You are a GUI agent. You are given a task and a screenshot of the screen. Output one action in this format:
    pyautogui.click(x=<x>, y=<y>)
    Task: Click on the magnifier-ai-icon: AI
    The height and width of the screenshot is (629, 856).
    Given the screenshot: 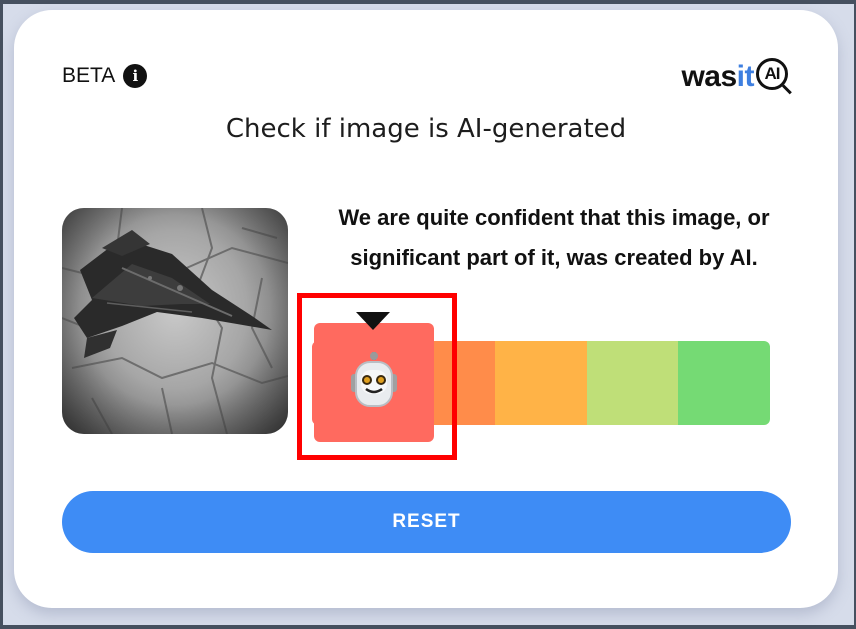 What is the action you would take?
    pyautogui.click(x=775, y=77)
    